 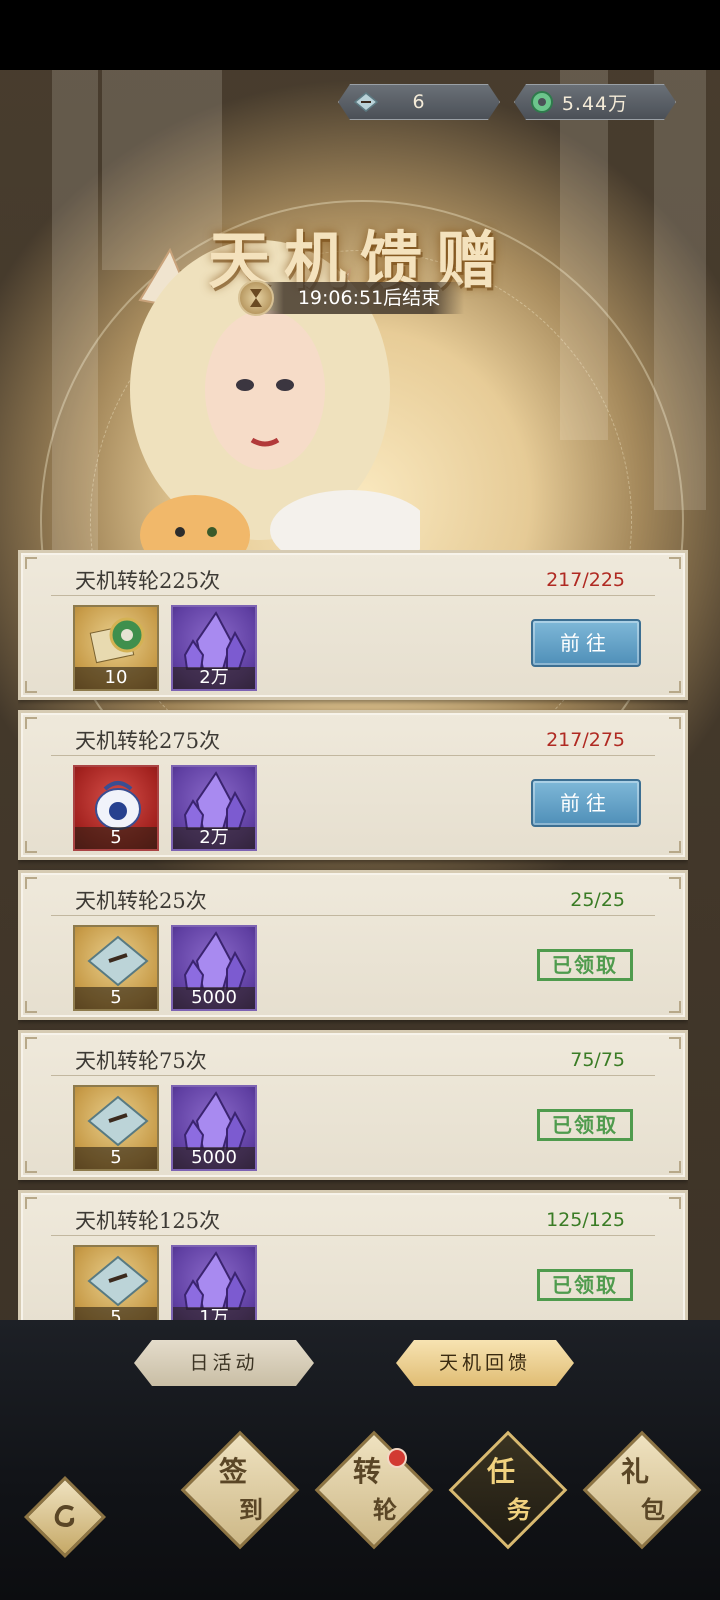 What do you see at coordinates (214, 1313) in the screenshot?
I see `reward-count: 1万` at bounding box center [214, 1313].